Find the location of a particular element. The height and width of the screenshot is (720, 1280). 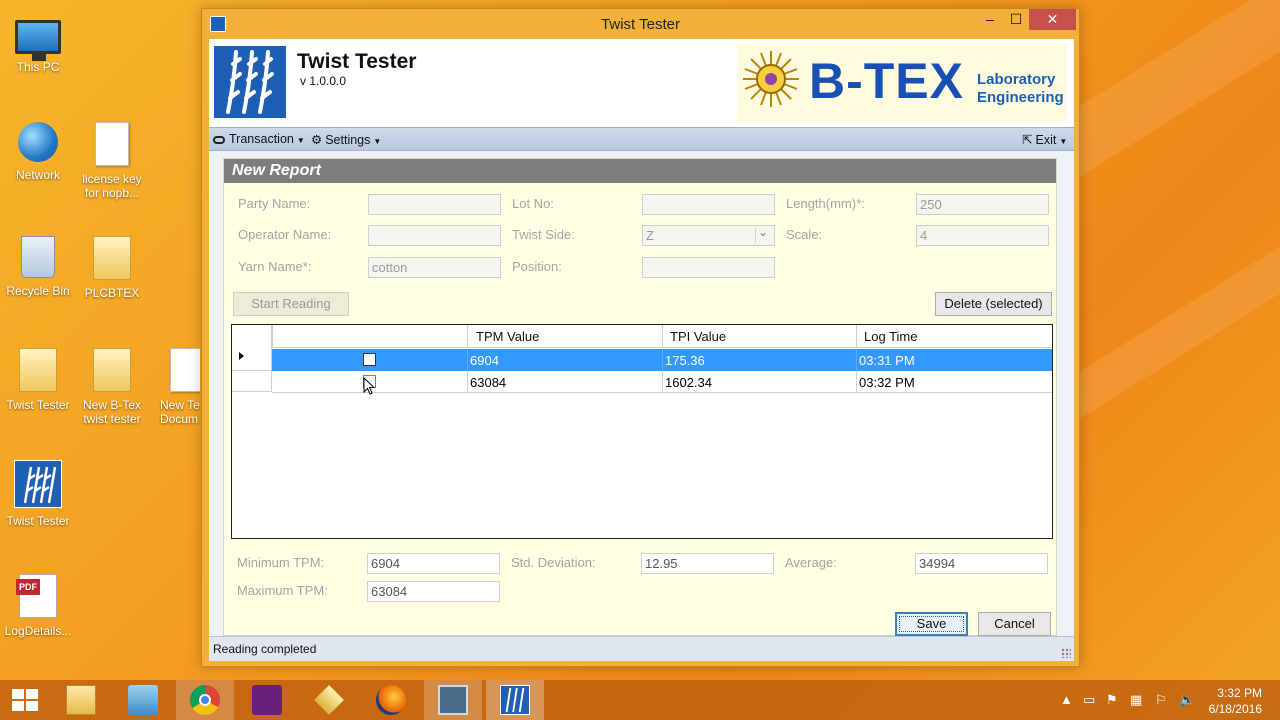

yarn-name-field: cotton is located at coordinates (434, 267).